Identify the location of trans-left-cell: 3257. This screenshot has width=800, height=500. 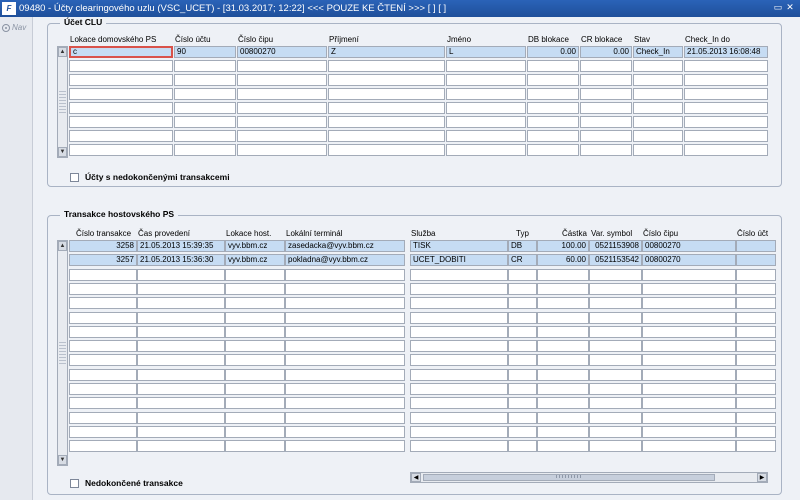
(103, 260).